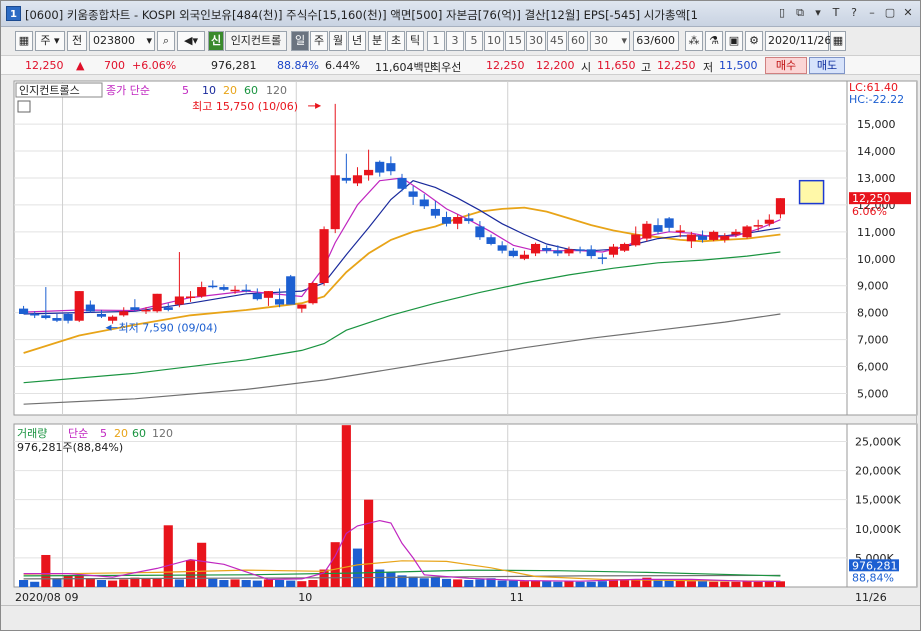 The height and width of the screenshot is (631, 921). Describe the element at coordinates (474, 41) in the screenshot. I see `interval-5: 5` at that location.